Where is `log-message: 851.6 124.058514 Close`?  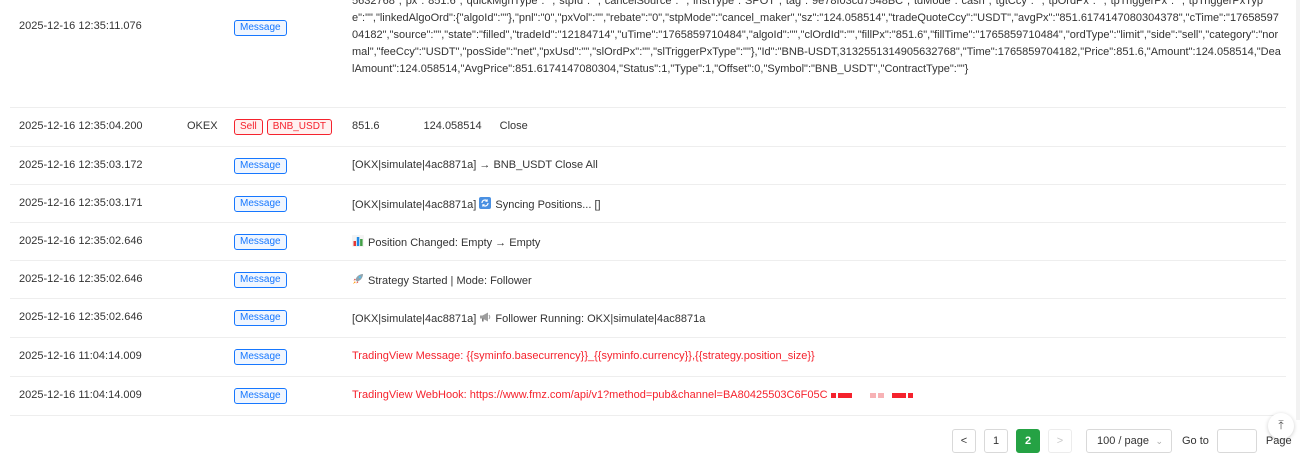
log-message: 851.6 124.058514 Close is located at coordinates (440, 126).